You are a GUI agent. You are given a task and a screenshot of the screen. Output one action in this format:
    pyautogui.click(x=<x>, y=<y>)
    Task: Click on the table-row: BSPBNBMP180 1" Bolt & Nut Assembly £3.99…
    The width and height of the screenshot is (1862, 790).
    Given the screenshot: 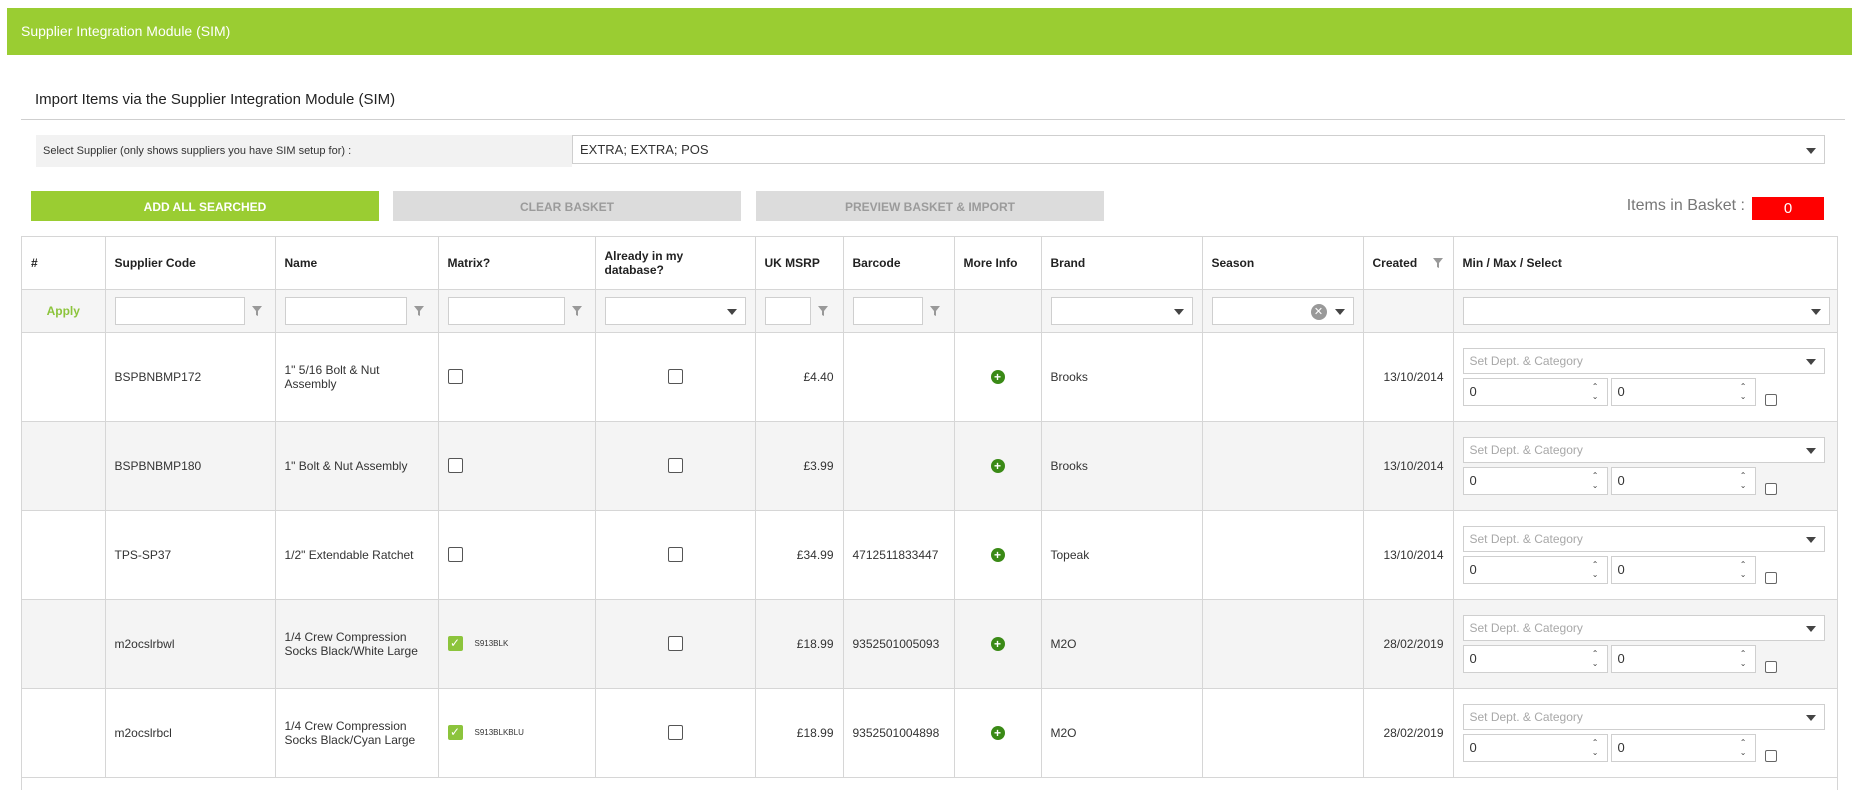 What is the action you would take?
    pyautogui.click(x=929, y=466)
    